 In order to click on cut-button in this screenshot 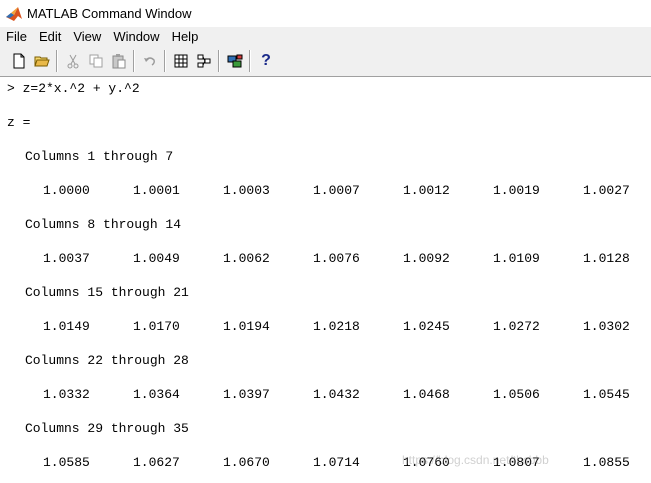, I will do `click(73, 61)`.